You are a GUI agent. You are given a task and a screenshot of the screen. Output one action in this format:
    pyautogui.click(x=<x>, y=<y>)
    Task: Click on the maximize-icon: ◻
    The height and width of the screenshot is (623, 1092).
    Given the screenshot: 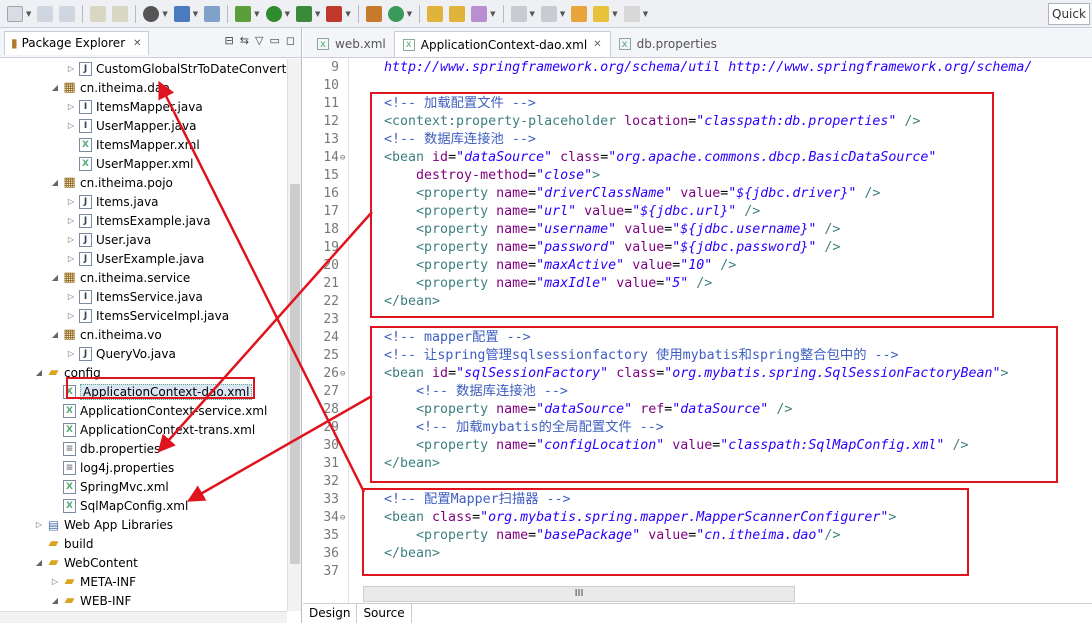 What is the action you would take?
    pyautogui.click(x=290, y=40)
    